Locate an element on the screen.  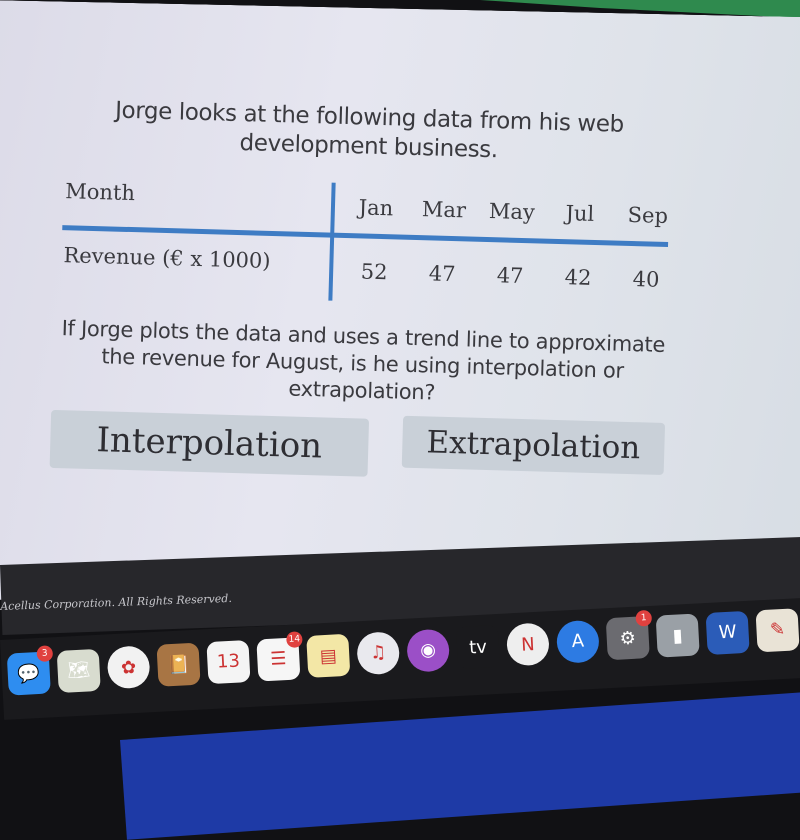
month-cell: Mar is located at coordinates (444, 210).